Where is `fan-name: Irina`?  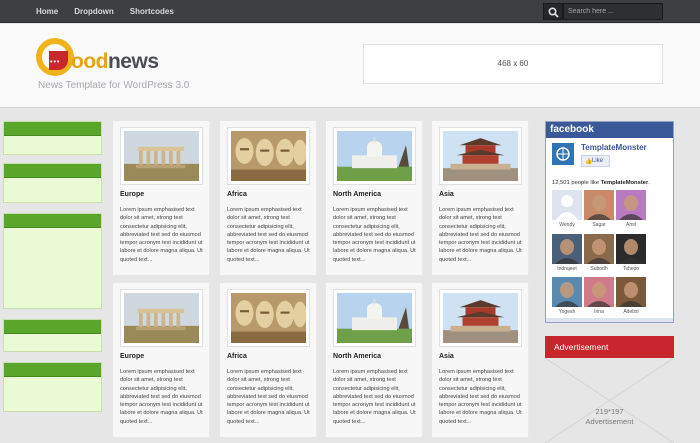
fan-name: Irina is located at coordinates (599, 312).